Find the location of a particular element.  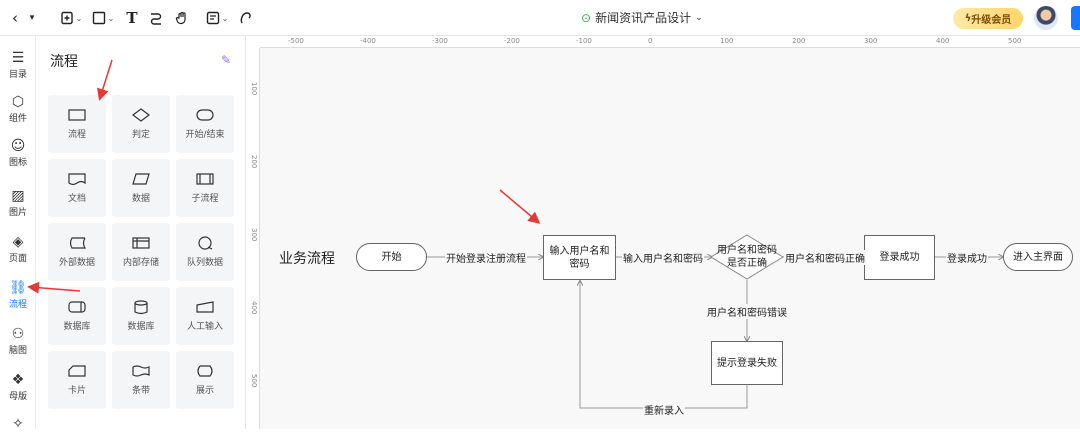

node-label: 进入主界面 is located at coordinates (1038, 257).